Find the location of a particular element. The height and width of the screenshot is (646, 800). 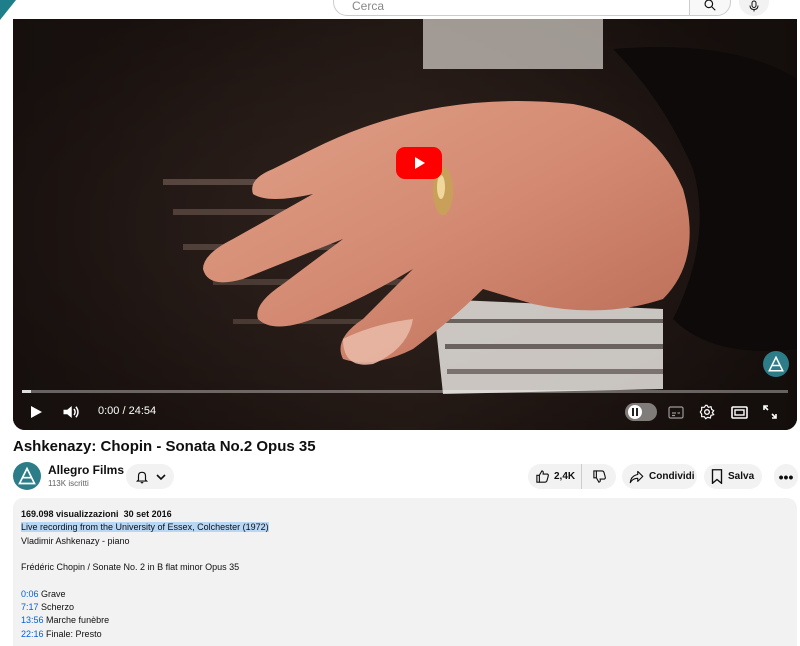

chapter-name: Scherzo is located at coordinates (58, 607).